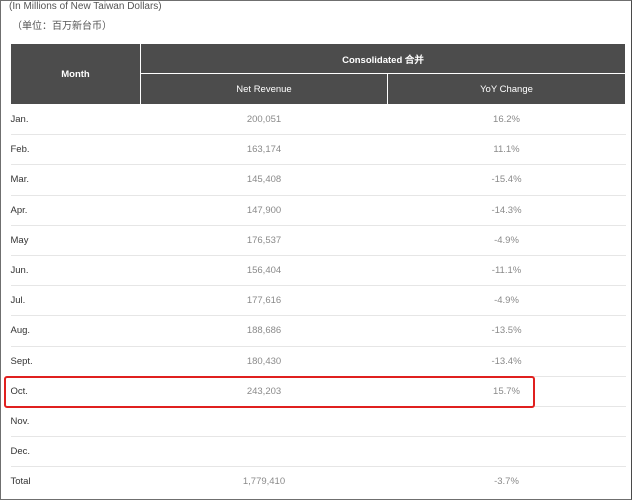  I want to click on yoy-change-cell: 15.7%, so click(506, 391).